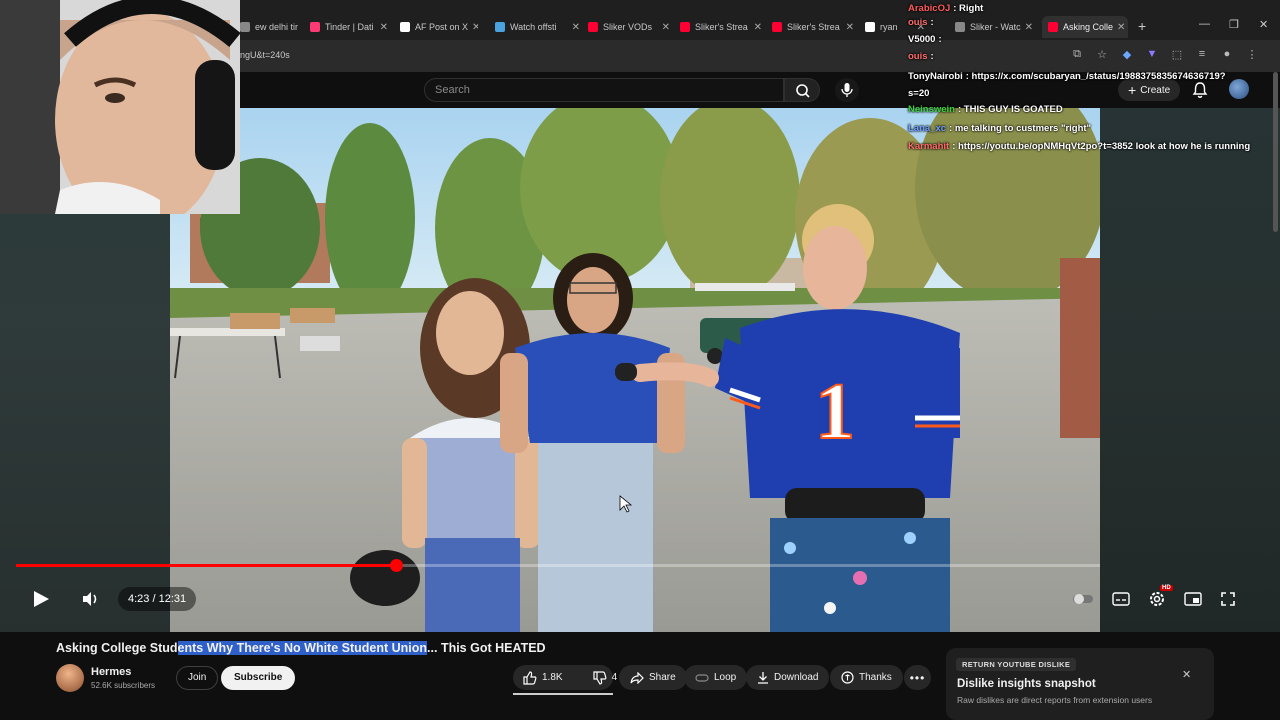 The image size is (1280, 720). I want to click on loop-icon, so click(702, 677).